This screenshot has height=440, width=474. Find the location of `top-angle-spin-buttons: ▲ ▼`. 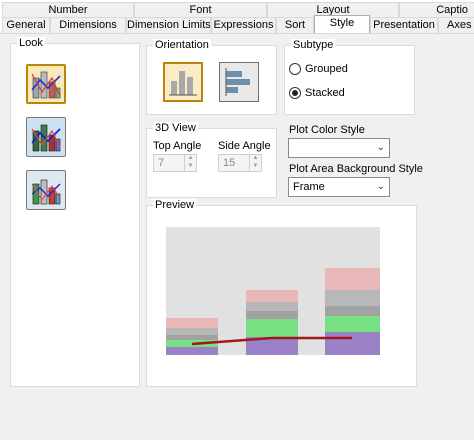

top-angle-spin-buttons: ▲ ▼ is located at coordinates (190, 163).